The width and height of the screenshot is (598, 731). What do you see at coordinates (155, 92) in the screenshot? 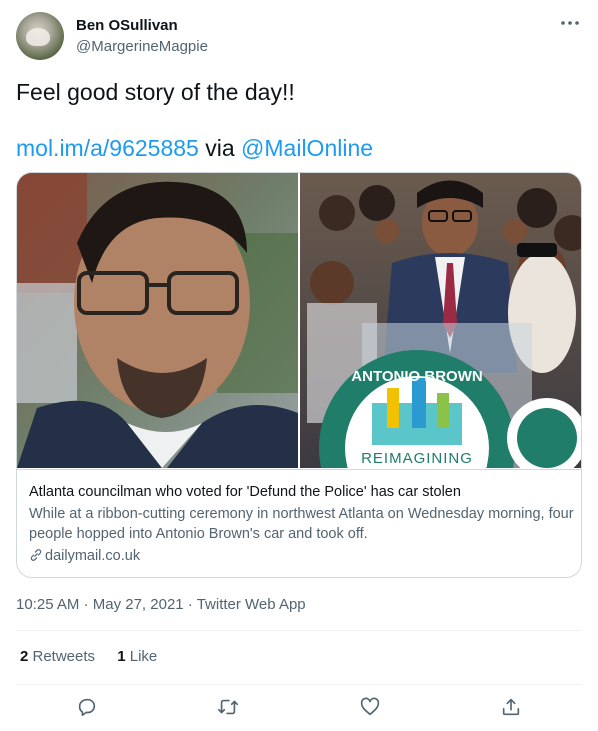
I see `tweet-text: Feel good story of the day!!` at bounding box center [155, 92].